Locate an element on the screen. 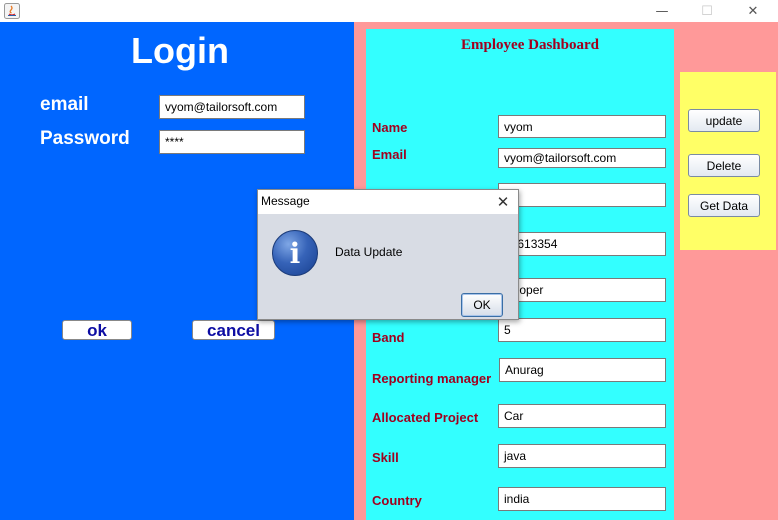 This screenshot has width=778, height=520. dialog-title: Message is located at coordinates (285, 201).